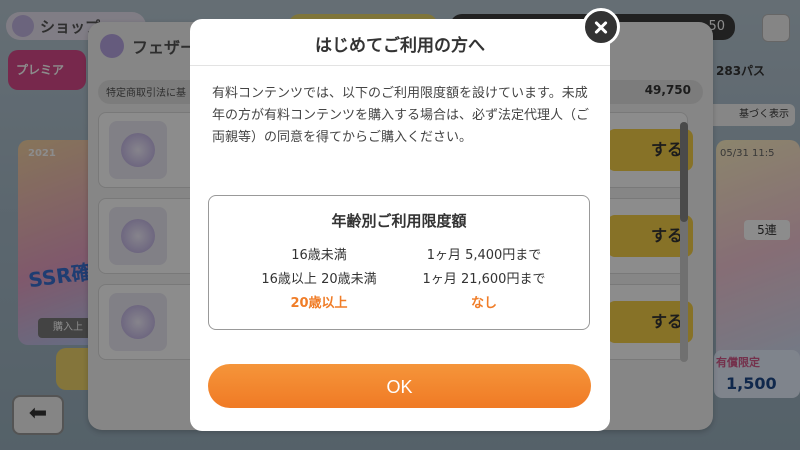 The height and width of the screenshot is (450, 800). Describe the element at coordinates (399, 221) in the screenshot. I see `limit-heading: 年齢別ご利用限度額` at that location.